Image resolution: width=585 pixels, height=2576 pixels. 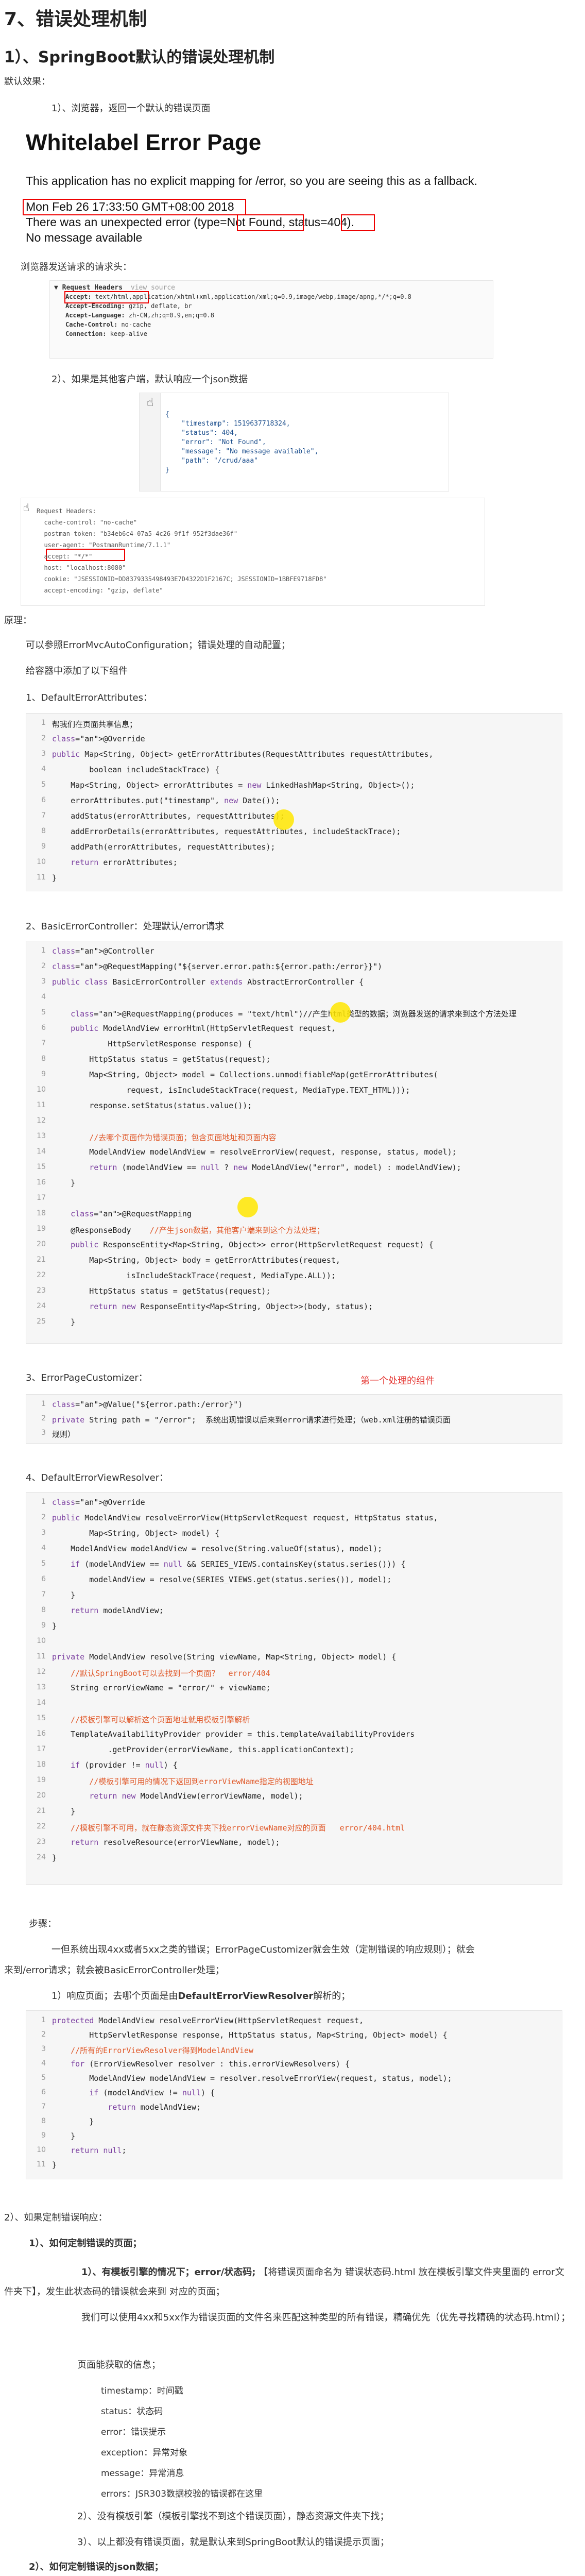 I want to click on code-line: //所有的ErrorViewResolver得到ModelAndView, so click(x=162, y=2050).